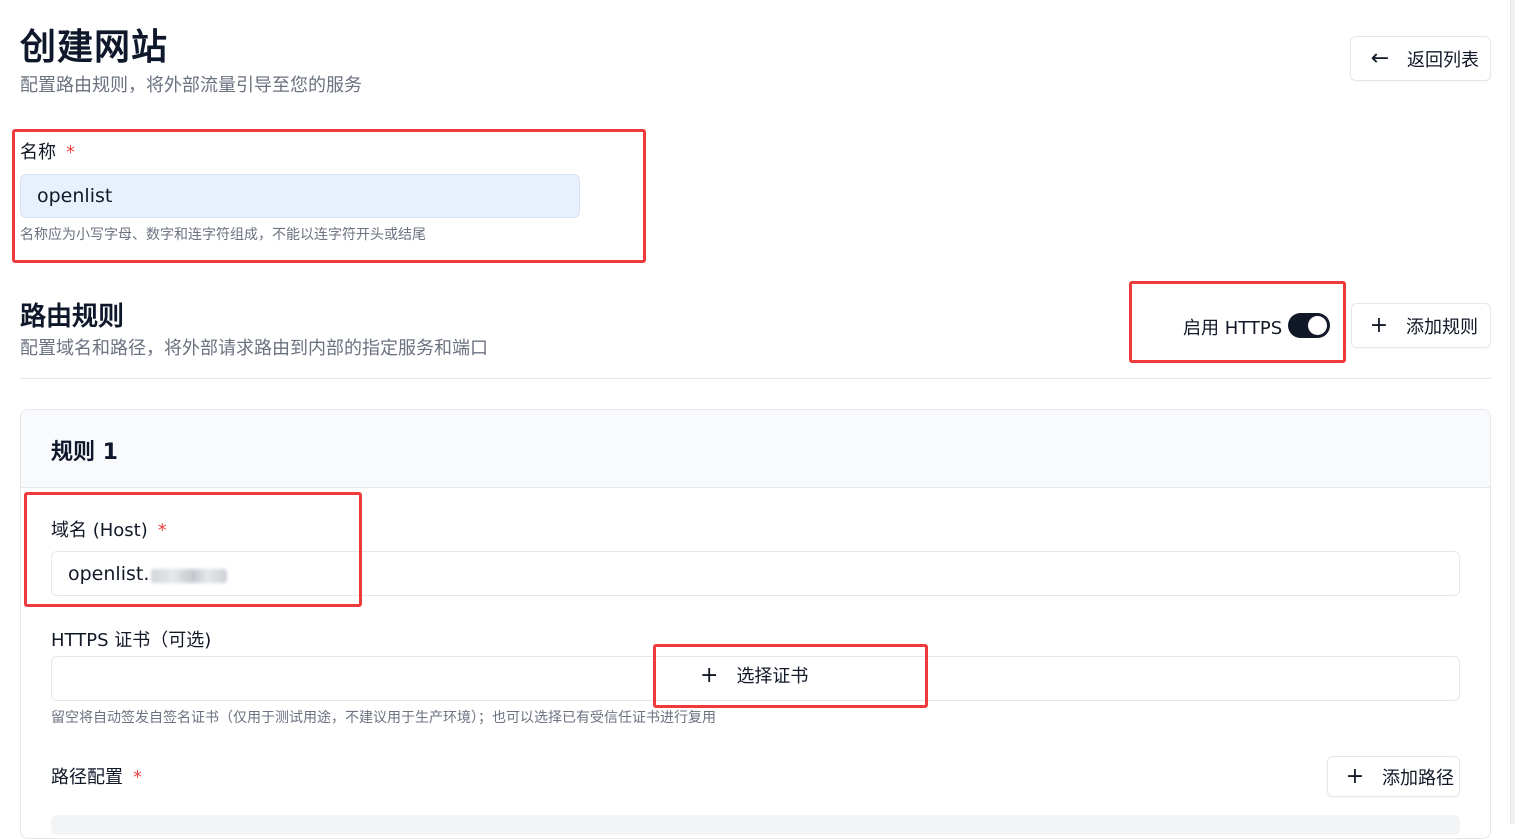 Image resolution: width=1515 pixels, height=839 pixels. I want to click on host-label: 域名 (Host) *, so click(109, 530).